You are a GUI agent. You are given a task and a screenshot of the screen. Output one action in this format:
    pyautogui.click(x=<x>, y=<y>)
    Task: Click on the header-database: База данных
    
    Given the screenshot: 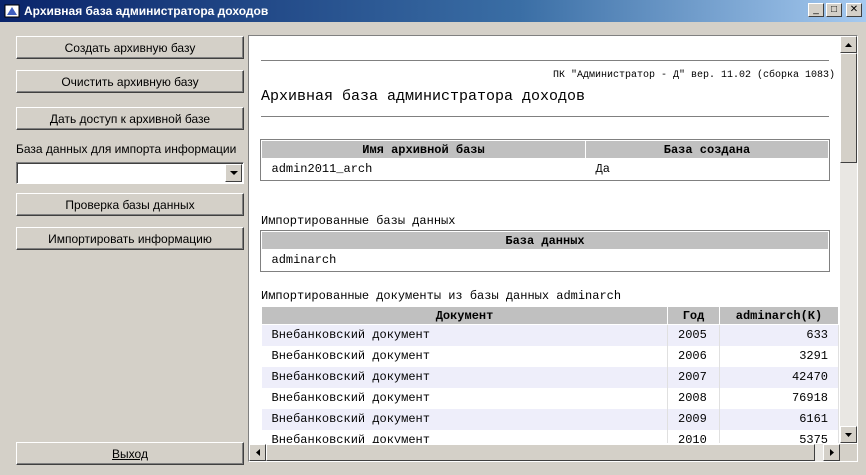 What is the action you would take?
    pyautogui.click(x=545, y=240)
    